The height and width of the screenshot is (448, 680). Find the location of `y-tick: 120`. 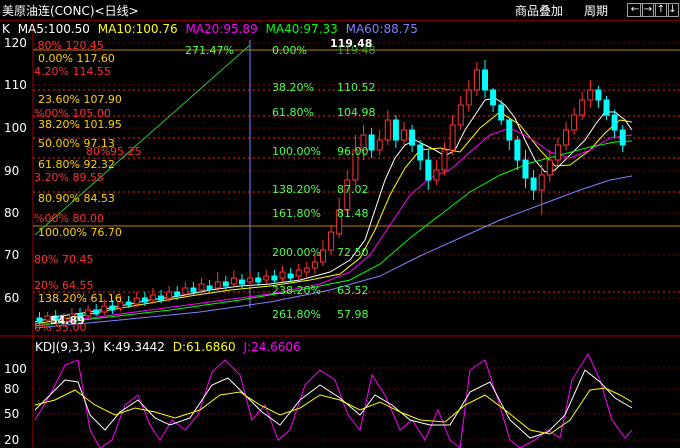

y-tick: 120 is located at coordinates (15, 43).